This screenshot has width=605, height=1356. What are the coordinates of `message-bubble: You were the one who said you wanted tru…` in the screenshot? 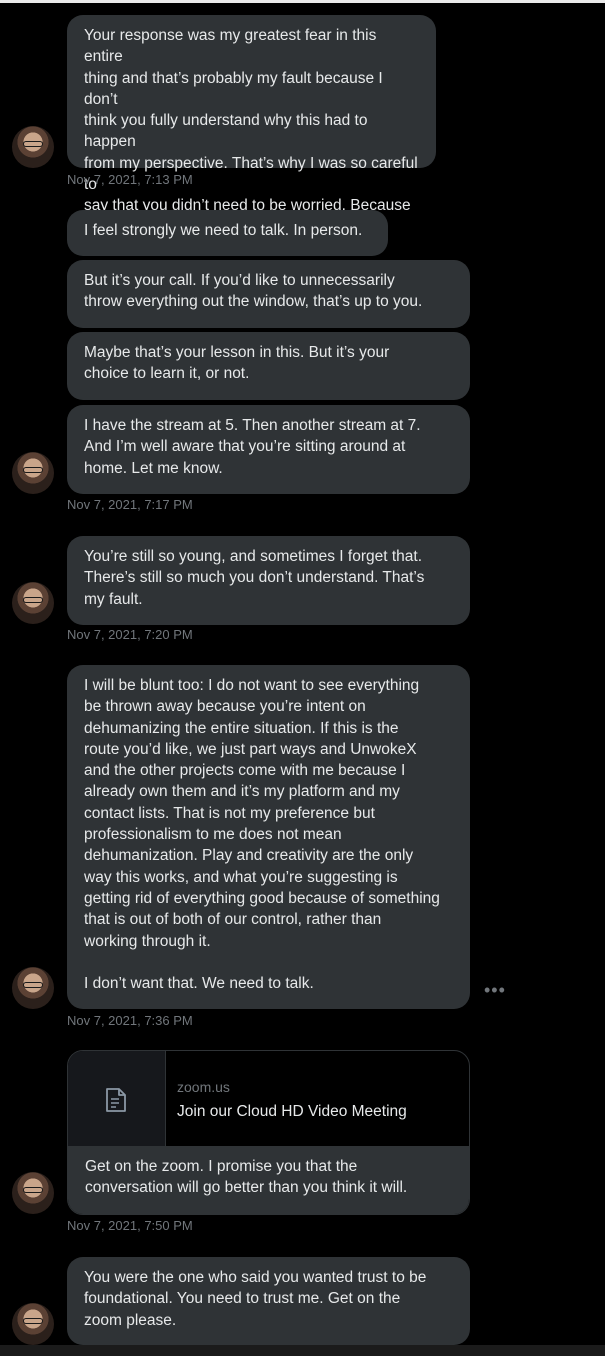 It's located at (268, 1301).